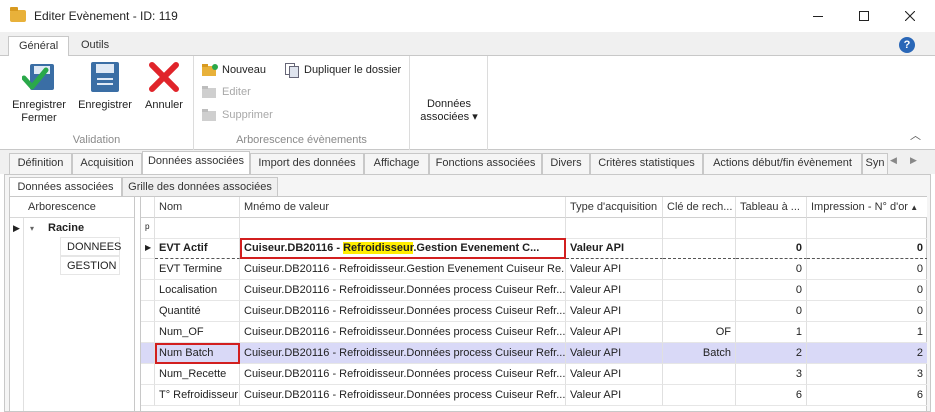  What do you see at coordinates (893, 160) in the screenshot?
I see `tab-scroll-left-icon: ◀` at bounding box center [893, 160].